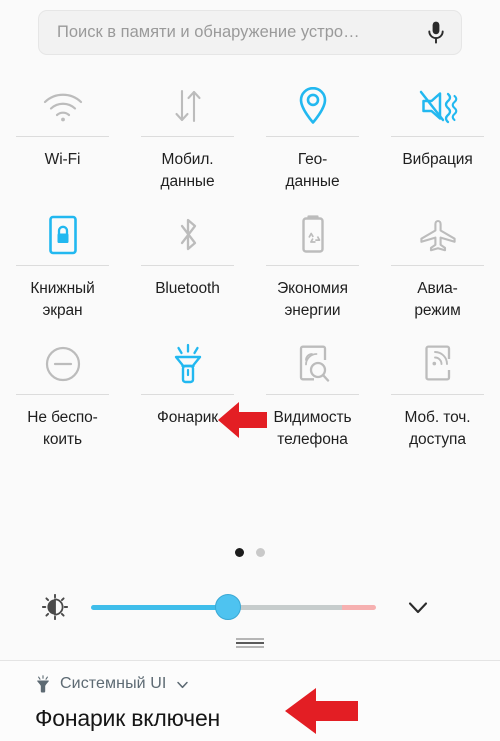  What do you see at coordinates (63, 106) in the screenshot?
I see `wifi-icon` at bounding box center [63, 106].